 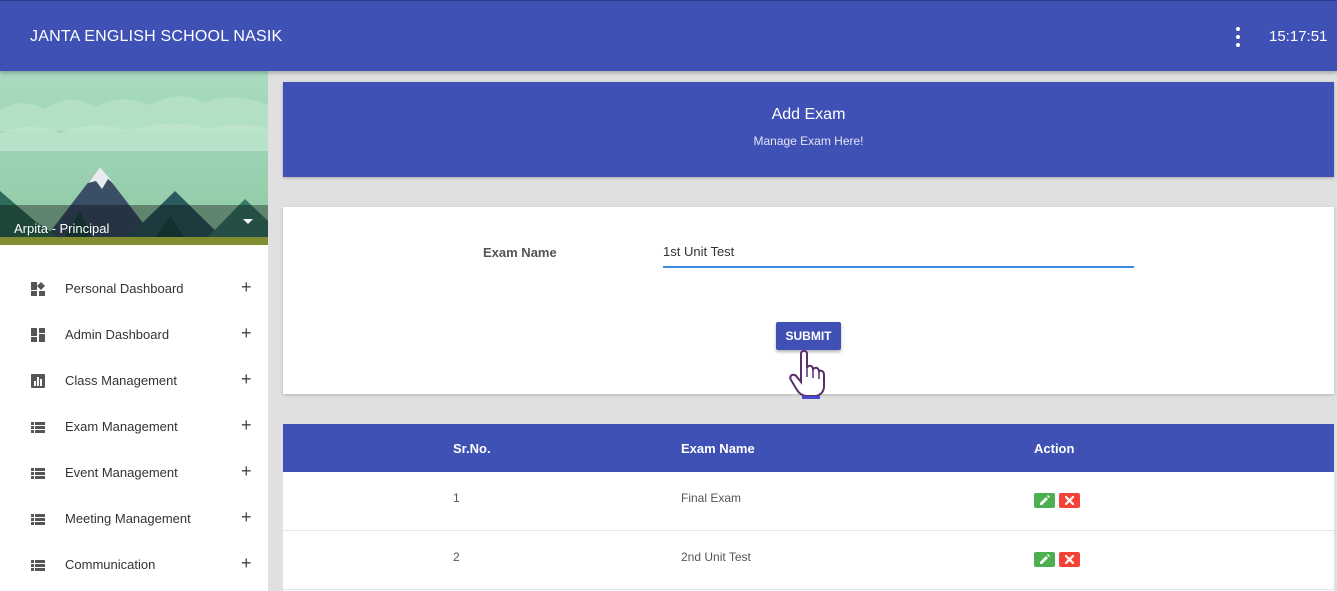 I want to click on sidebar-item-label: Personal Dashboard, so click(x=124, y=288).